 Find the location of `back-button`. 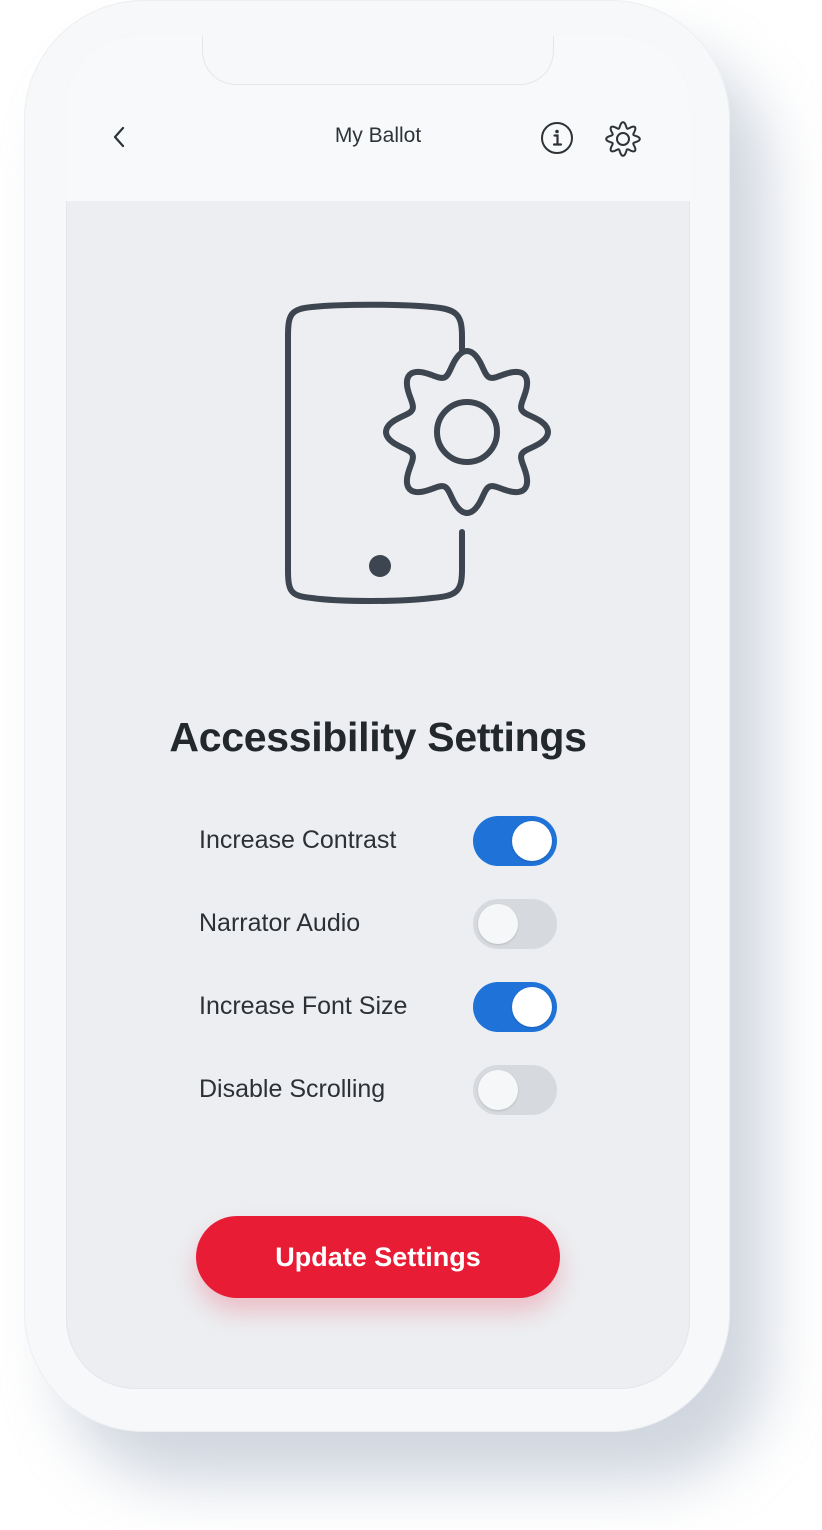

back-button is located at coordinates (119, 137).